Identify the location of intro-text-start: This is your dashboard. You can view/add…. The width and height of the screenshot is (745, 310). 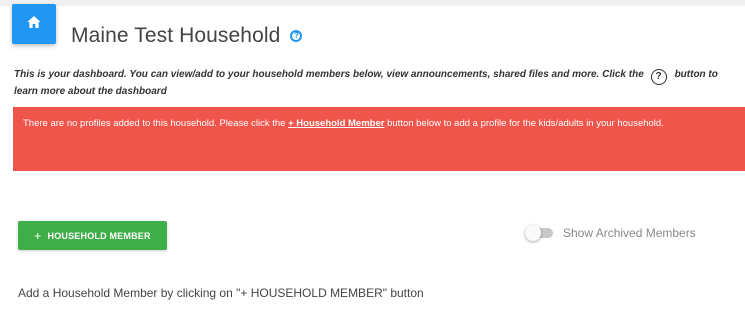
(329, 74).